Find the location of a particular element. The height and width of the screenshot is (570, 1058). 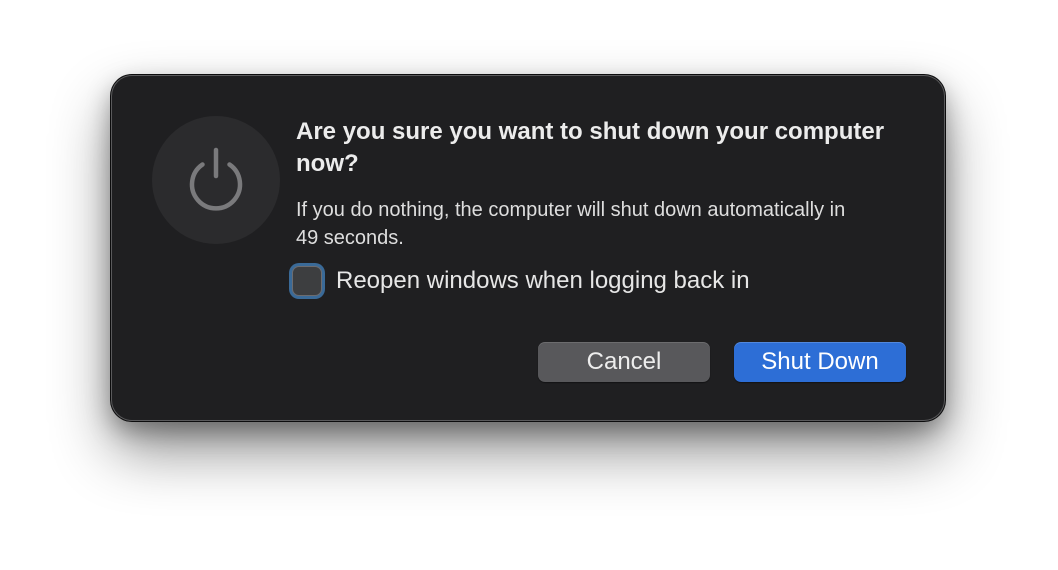

cancel-button: Cancel is located at coordinates (624, 362).